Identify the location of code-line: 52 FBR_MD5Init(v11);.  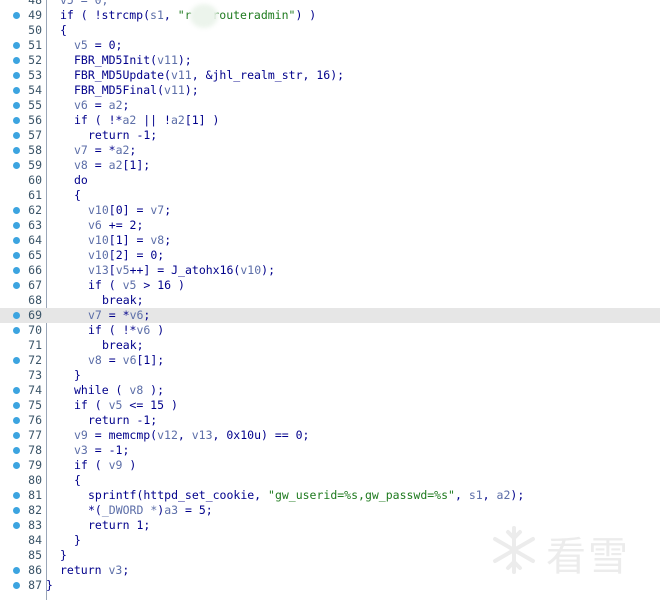
(330, 60).